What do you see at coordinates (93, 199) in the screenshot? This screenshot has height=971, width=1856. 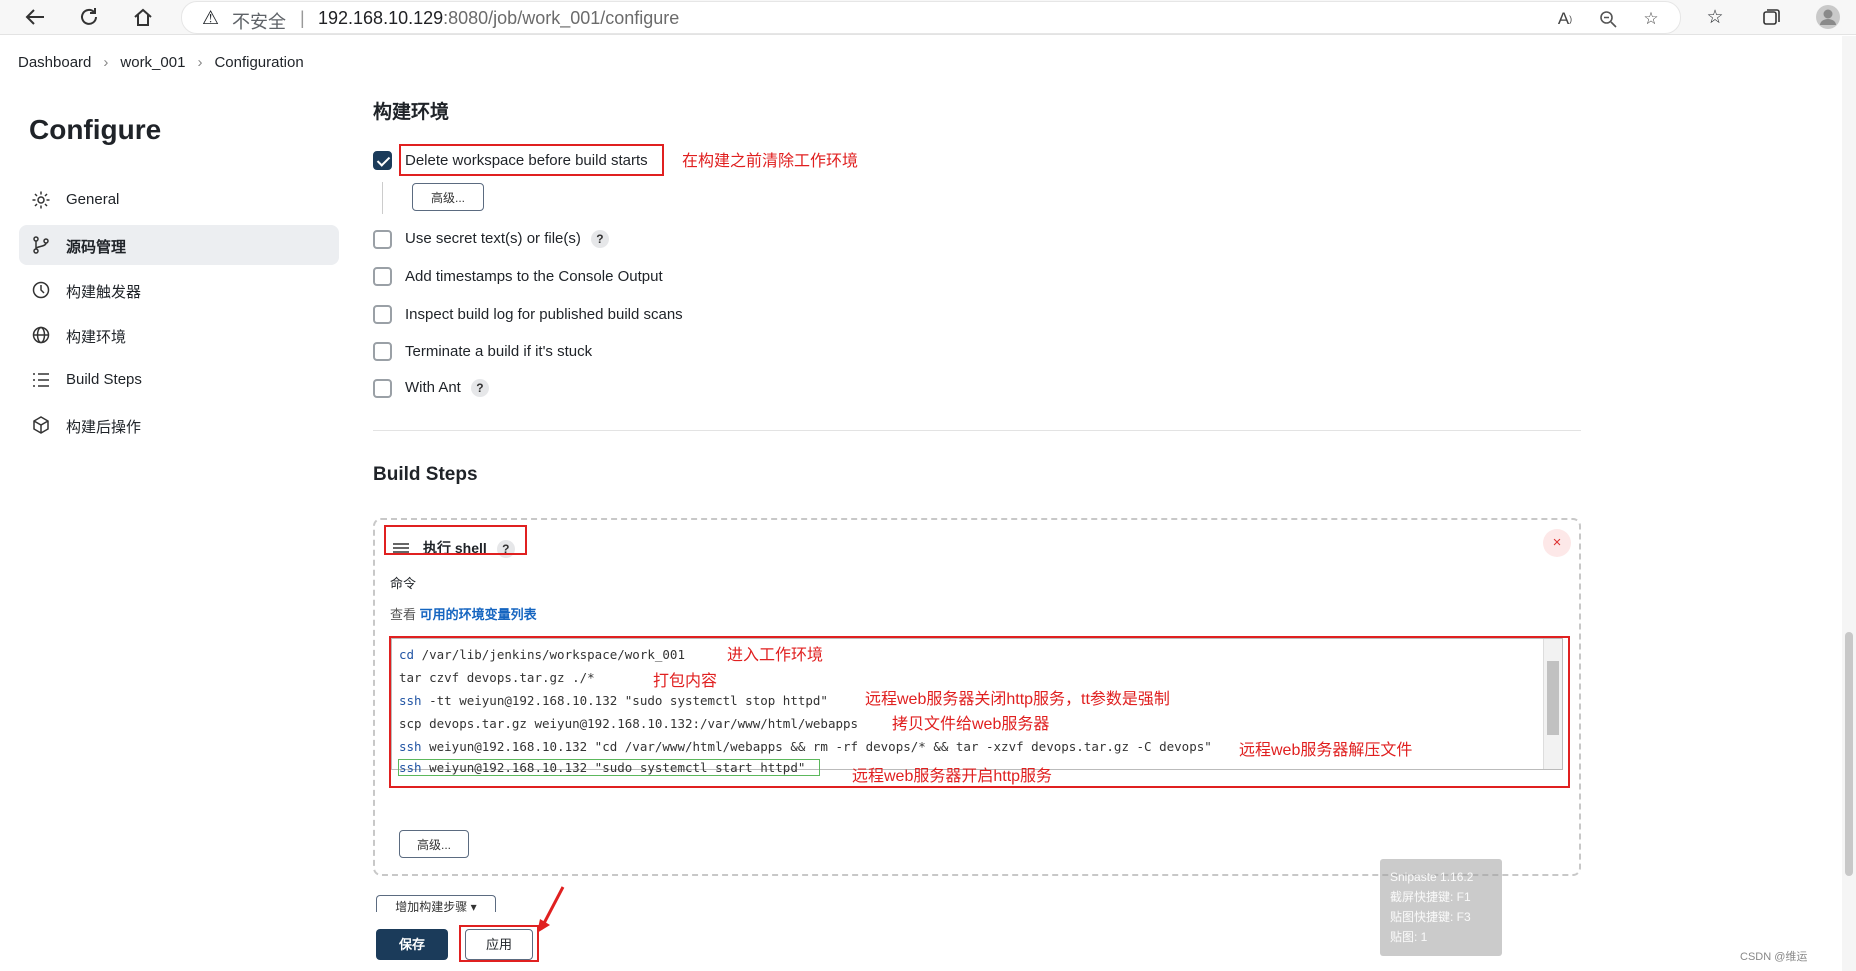 I see `sidebar-item-label: General` at bounding box center [93, 199].